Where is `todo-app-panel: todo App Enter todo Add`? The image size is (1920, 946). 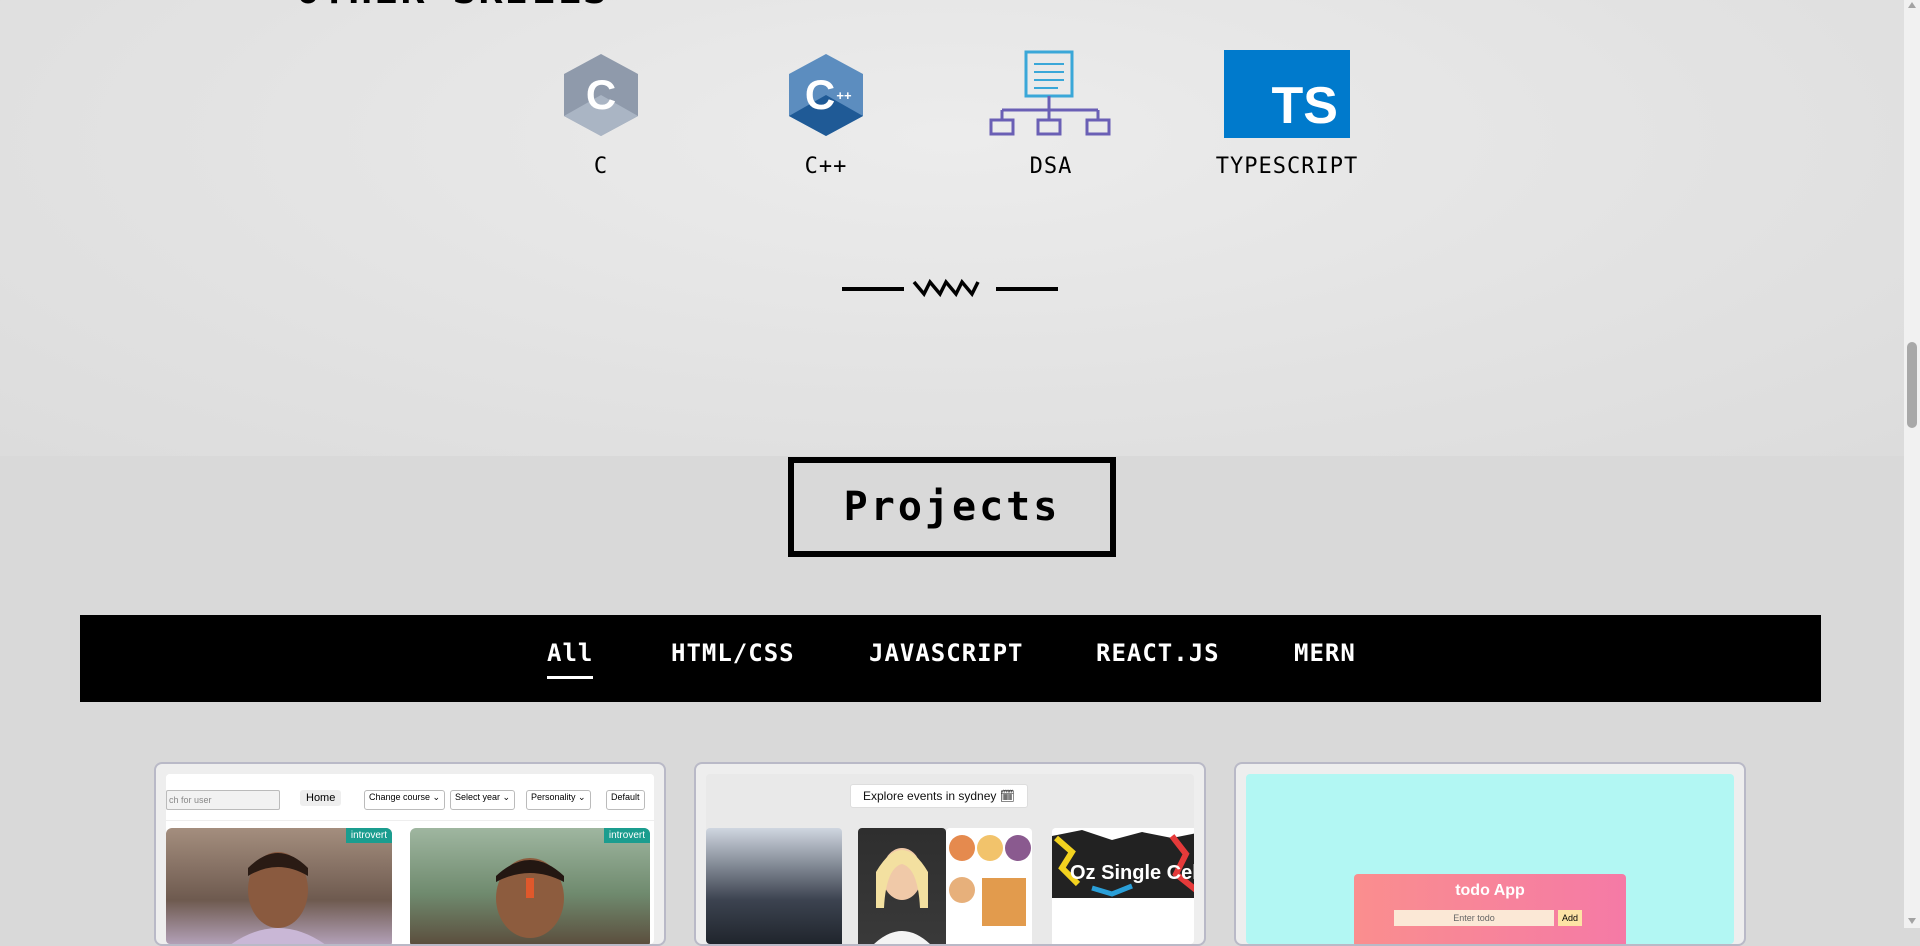
todo-app-panel: todo App Enter todo Add is located at coordinates (1490, 909).